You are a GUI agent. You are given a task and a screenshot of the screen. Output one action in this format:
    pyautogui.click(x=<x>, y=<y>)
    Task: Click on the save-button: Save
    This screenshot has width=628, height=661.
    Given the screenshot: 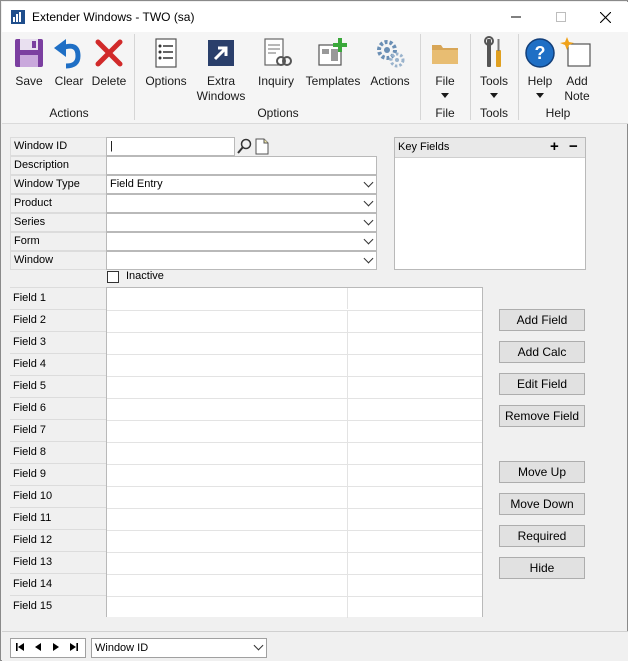 What is the action you would take?
    pyautogui.click(x=29, y=62)
    